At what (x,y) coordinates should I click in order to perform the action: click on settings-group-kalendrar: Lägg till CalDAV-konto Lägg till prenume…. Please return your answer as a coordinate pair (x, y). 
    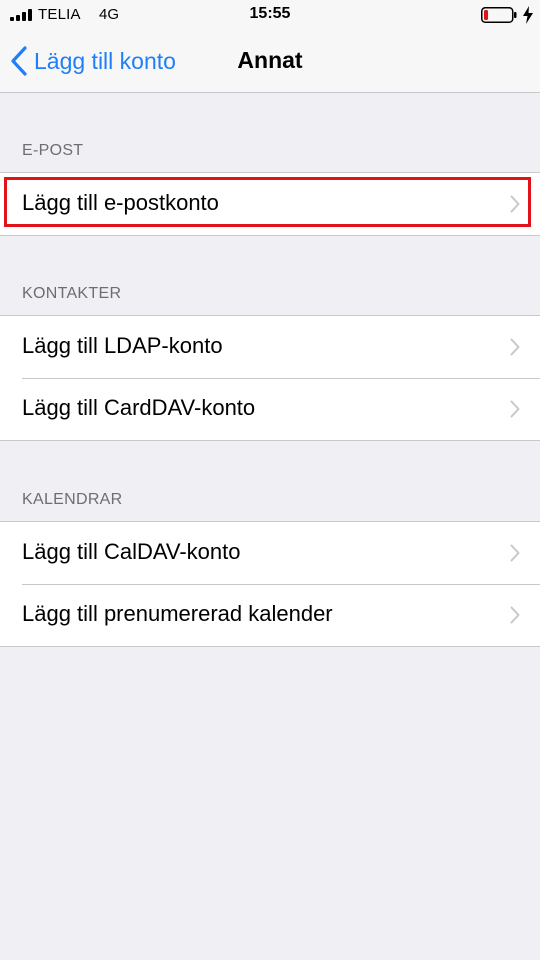
    Looking at the image, I should click on (270, 584).